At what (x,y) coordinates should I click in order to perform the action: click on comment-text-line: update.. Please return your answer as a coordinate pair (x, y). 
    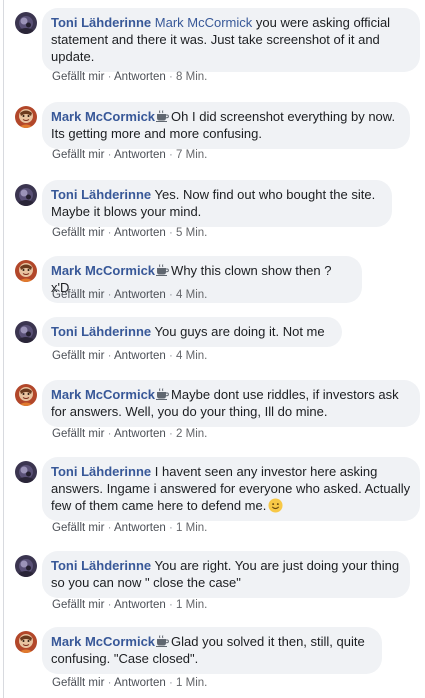
    Looking at the image, I should click on (73, 56).